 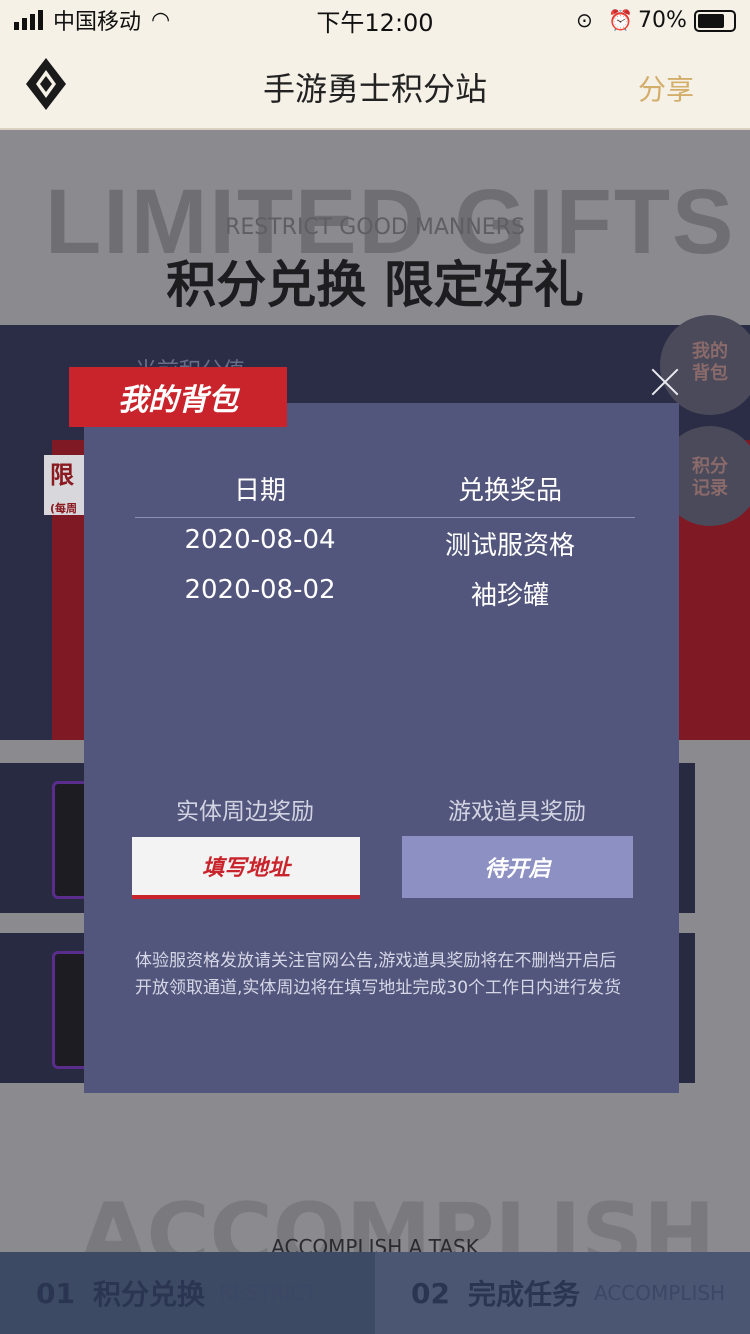 I want to click on tab-sublabel: RESTRICT, so click(x=267, y=1293).